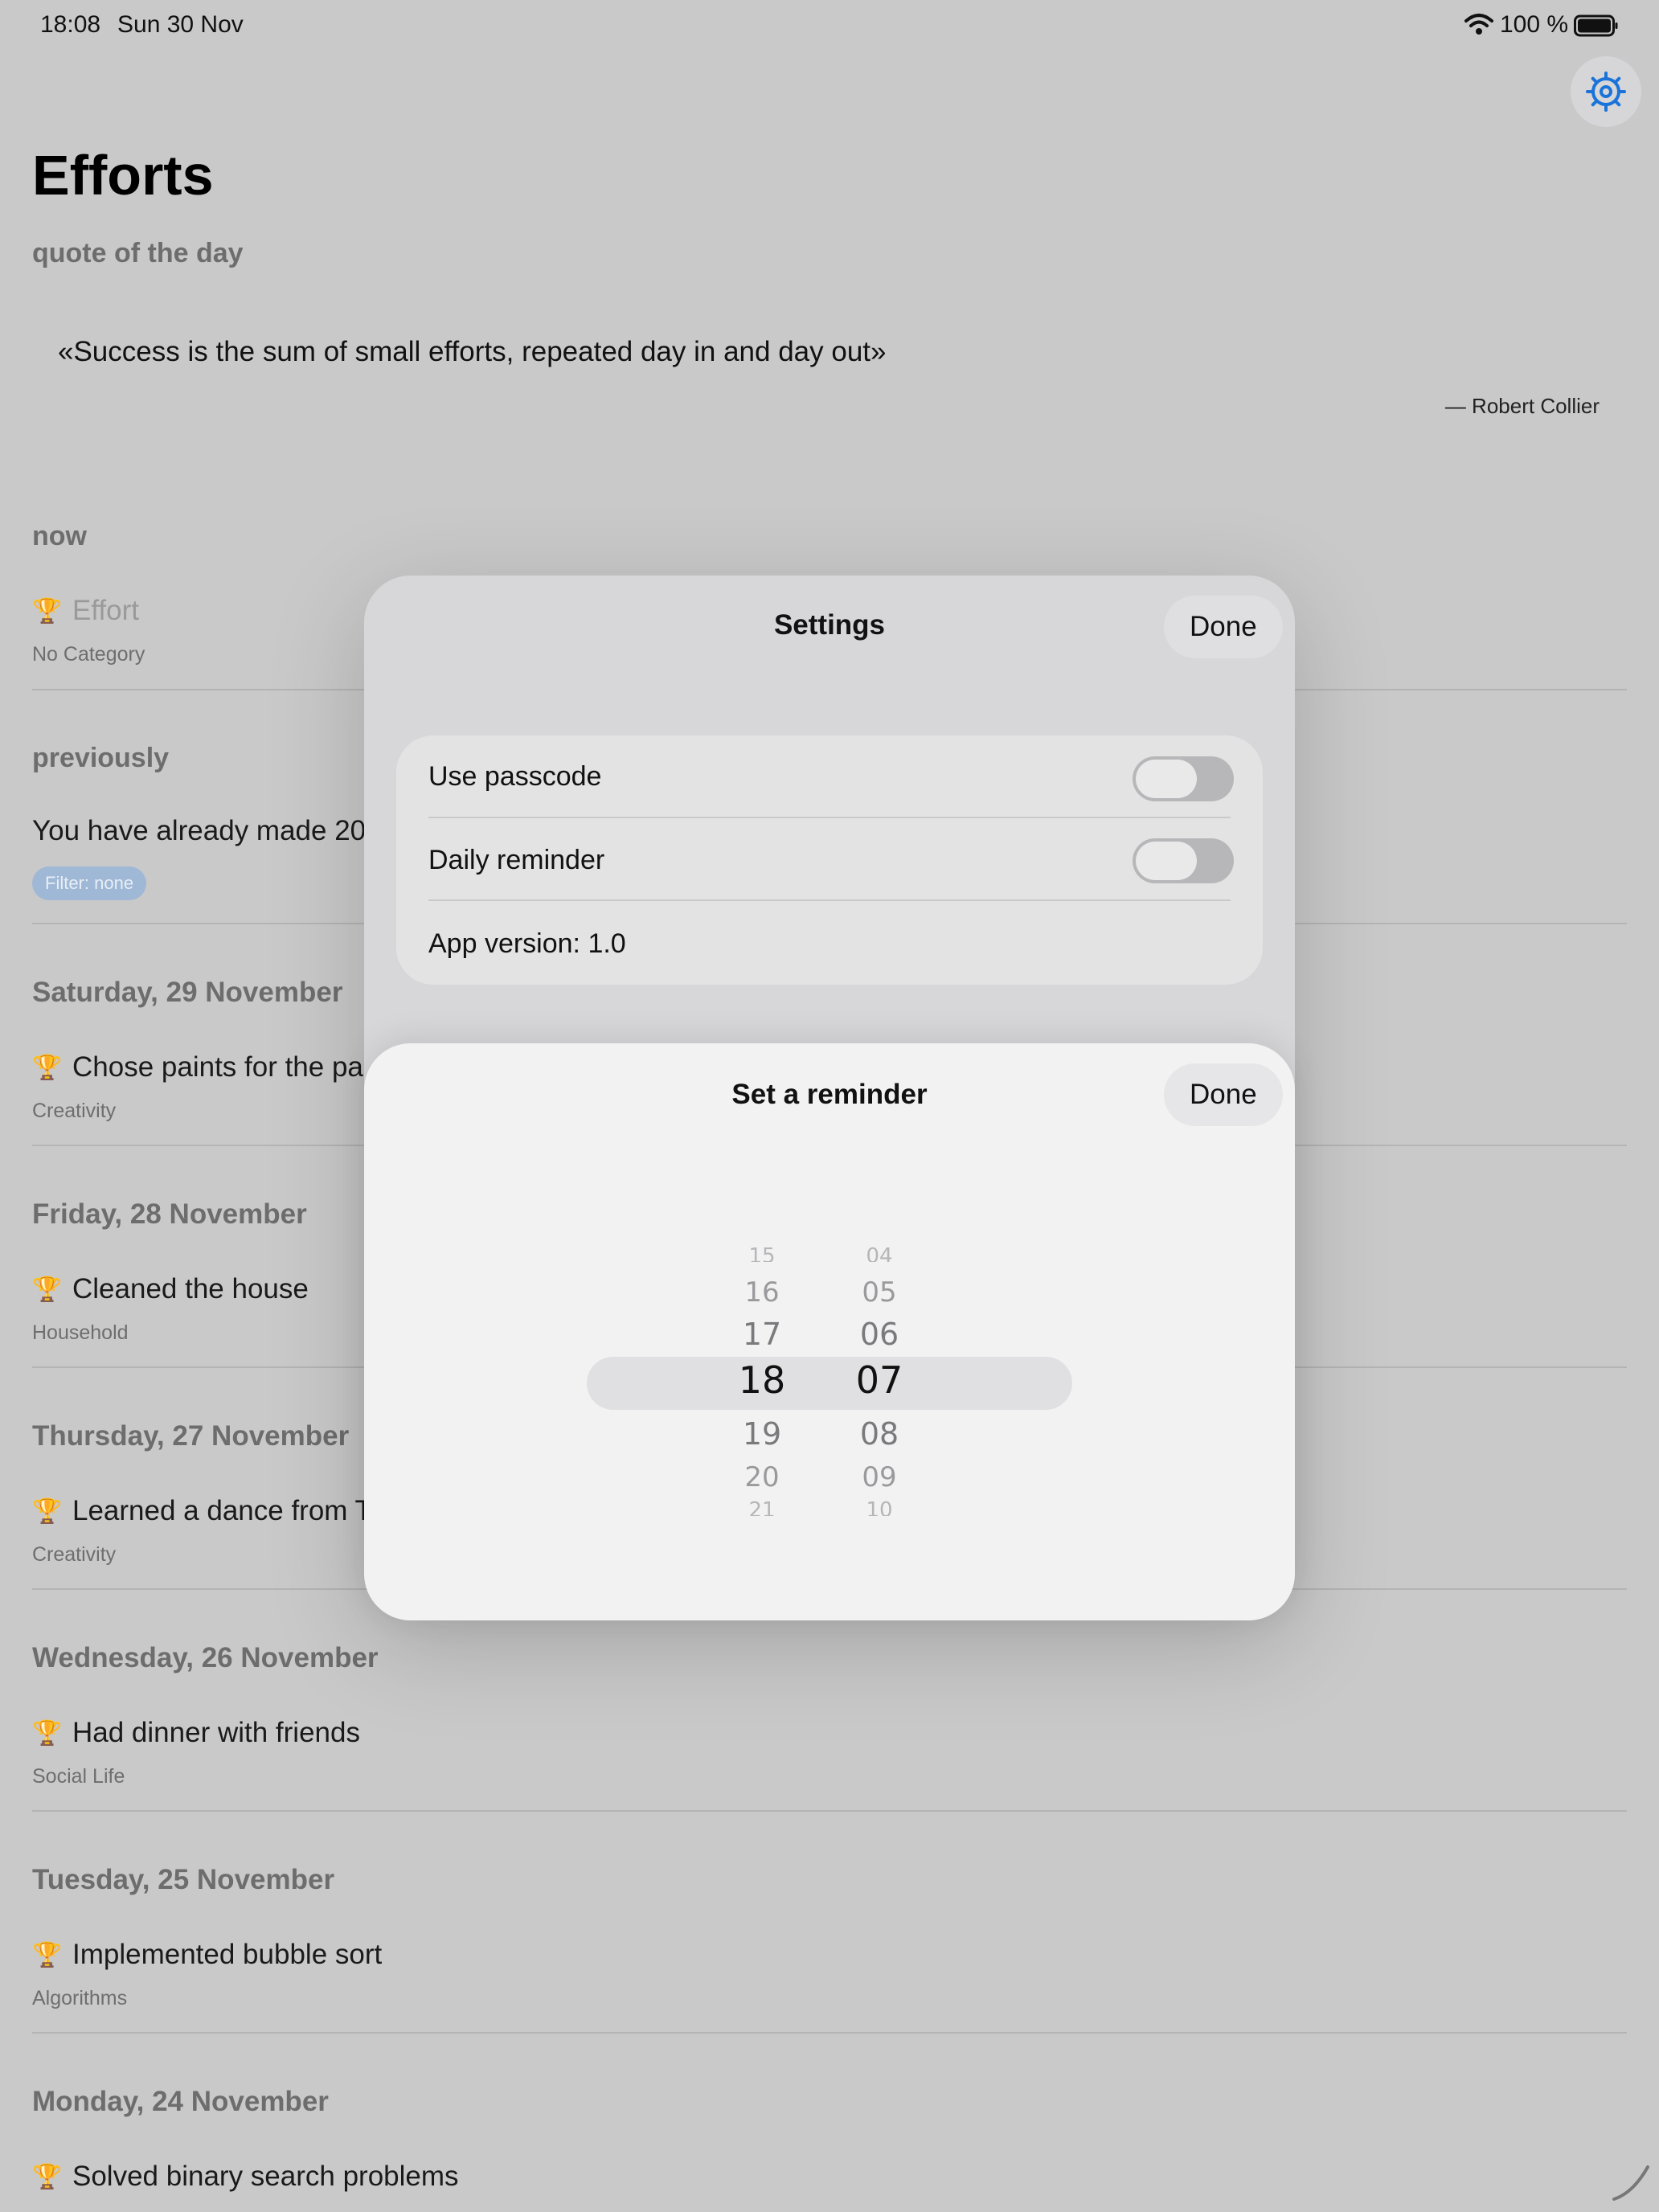  Describe the element at coordinates (88, 654) in the screenshot. I see `now-effort-category: No Category` at that location.